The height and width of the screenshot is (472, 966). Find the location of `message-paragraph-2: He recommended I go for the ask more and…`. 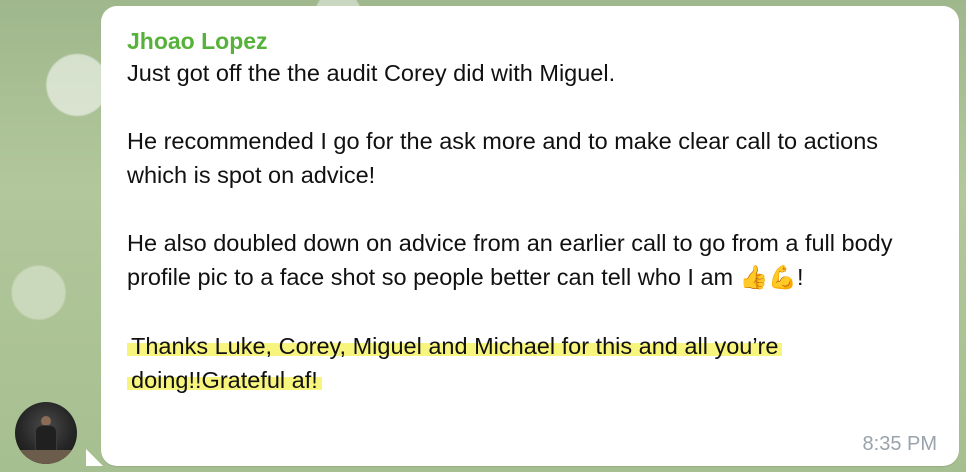

message-paragraph-2: He recommended I go for the ask more and… is located at coordinates (503, 158).